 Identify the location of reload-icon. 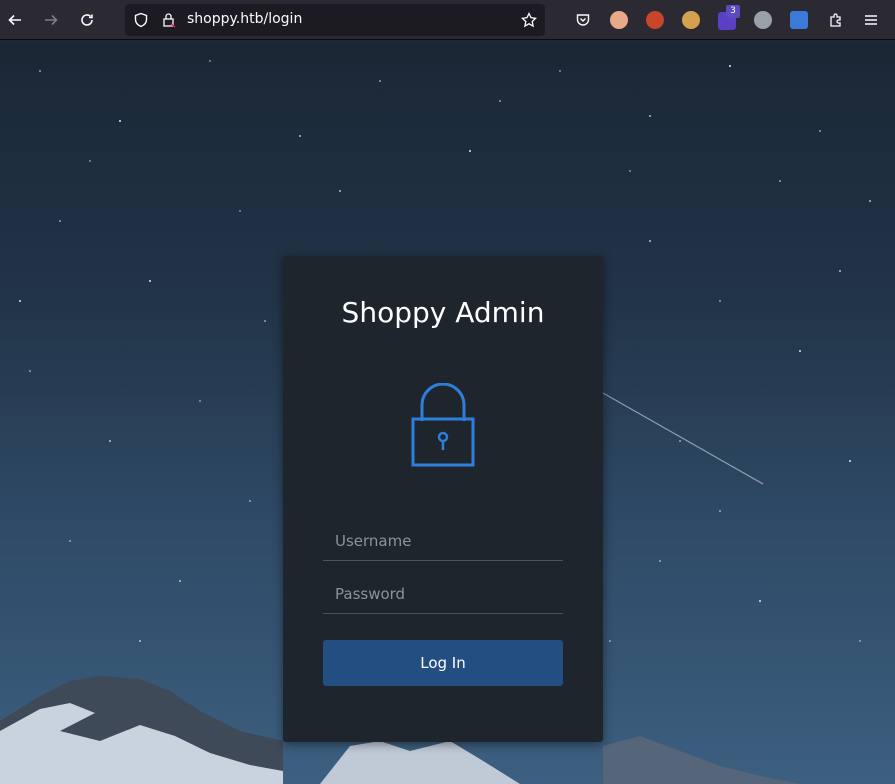
(87, 20).